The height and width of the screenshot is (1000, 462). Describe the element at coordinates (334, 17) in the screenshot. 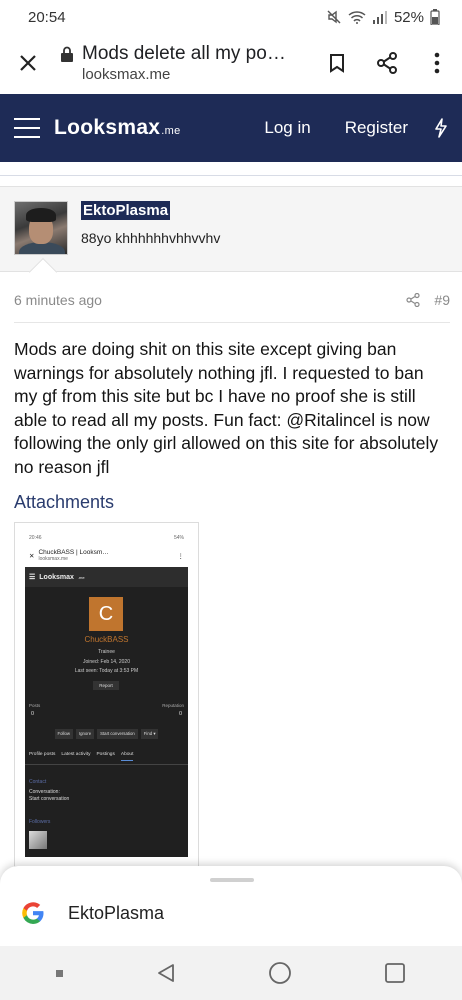

I see `mute-icon` at that location.